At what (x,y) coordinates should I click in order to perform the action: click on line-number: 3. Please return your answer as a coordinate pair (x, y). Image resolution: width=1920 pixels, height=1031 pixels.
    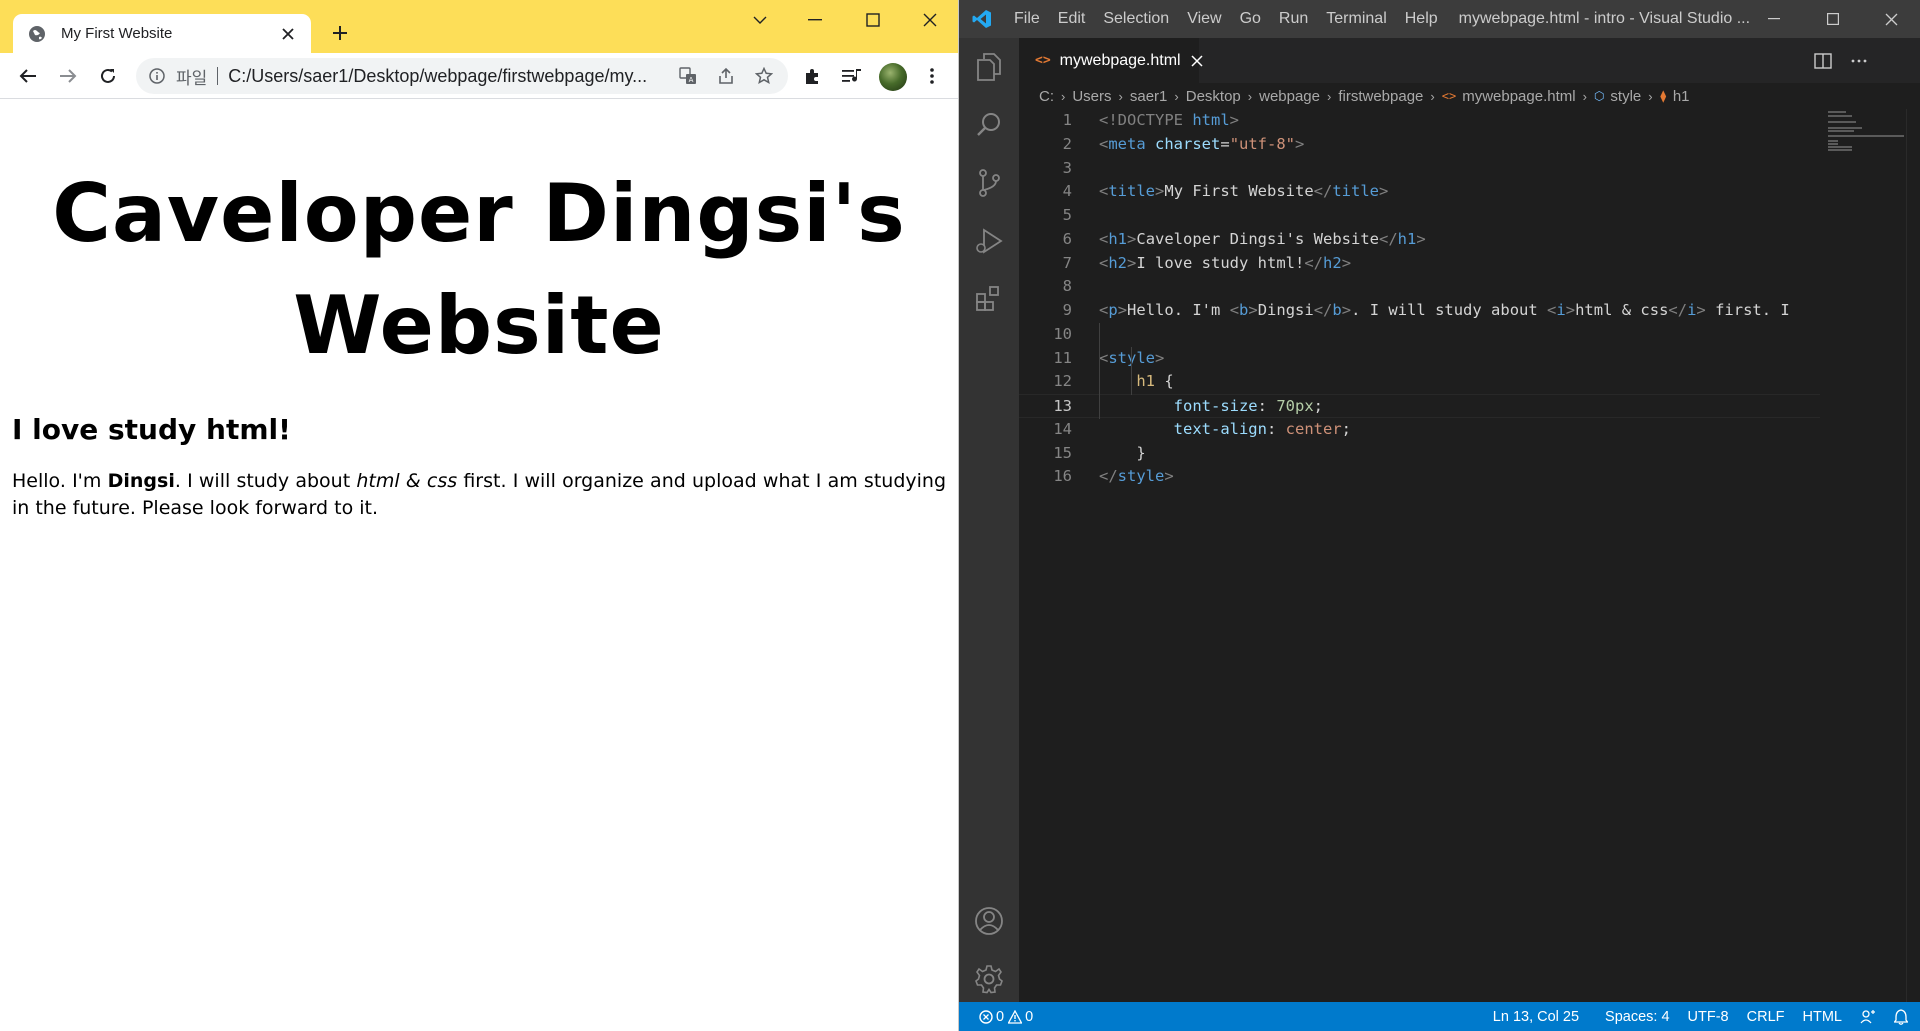
    Looking at the image, I should click on (1067, 167).